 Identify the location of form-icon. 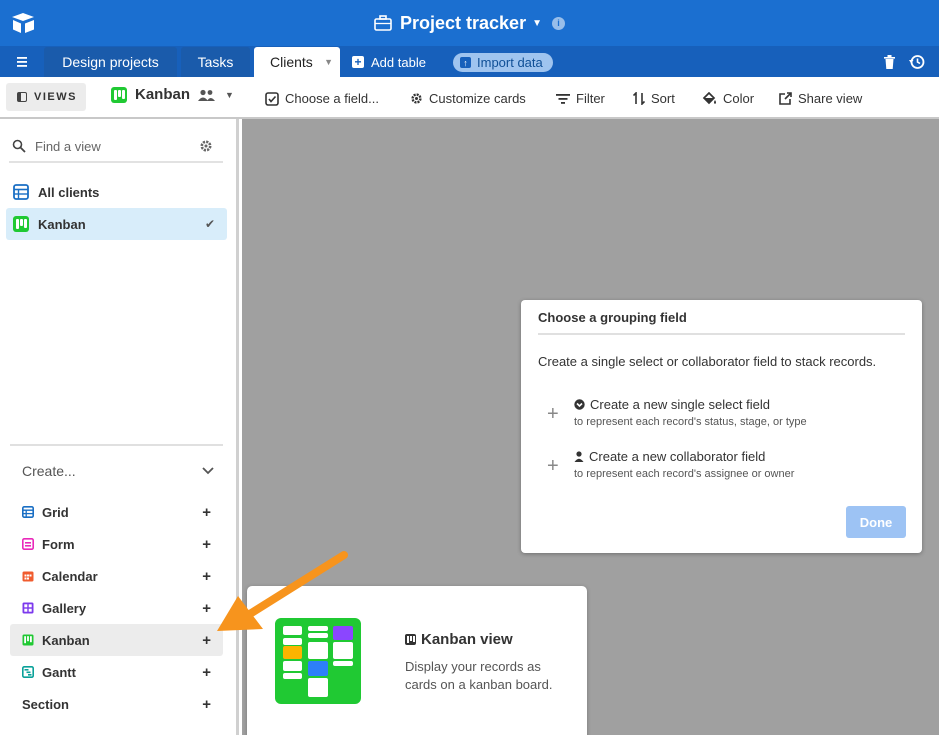
(28, 544).